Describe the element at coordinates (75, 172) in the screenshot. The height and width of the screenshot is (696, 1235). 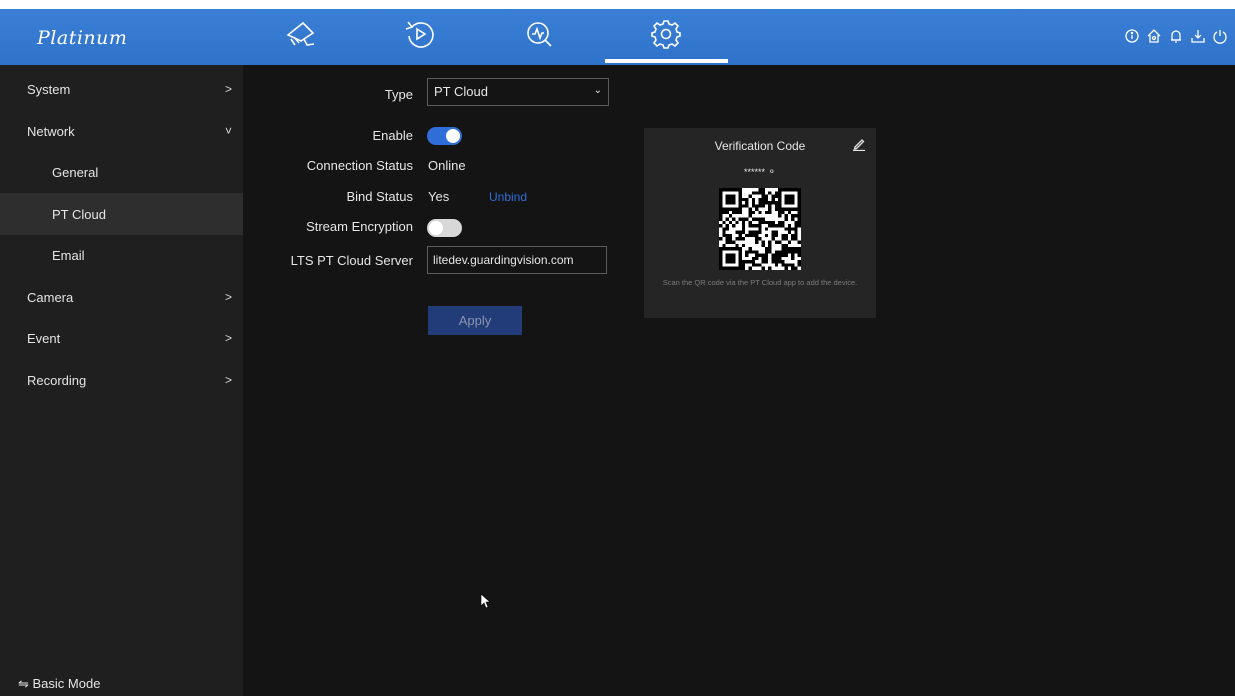
I see `sidebar-item-label: General` at that location.